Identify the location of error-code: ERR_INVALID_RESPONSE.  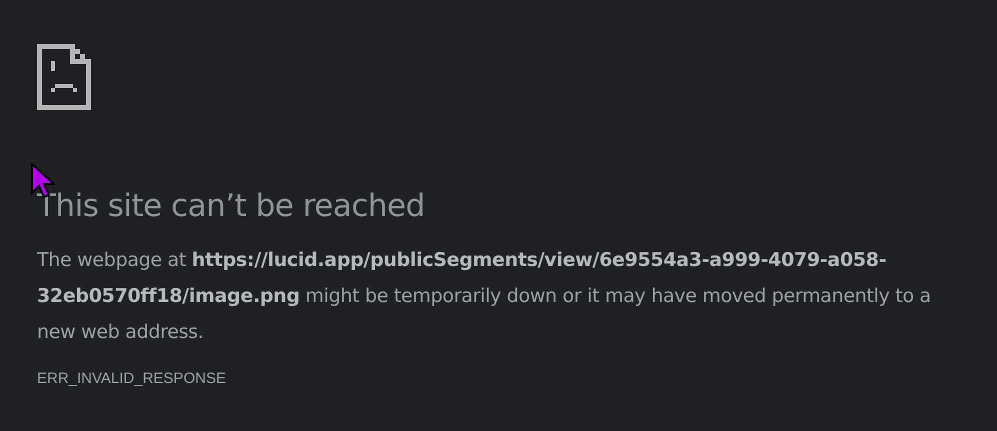
(132, 378).